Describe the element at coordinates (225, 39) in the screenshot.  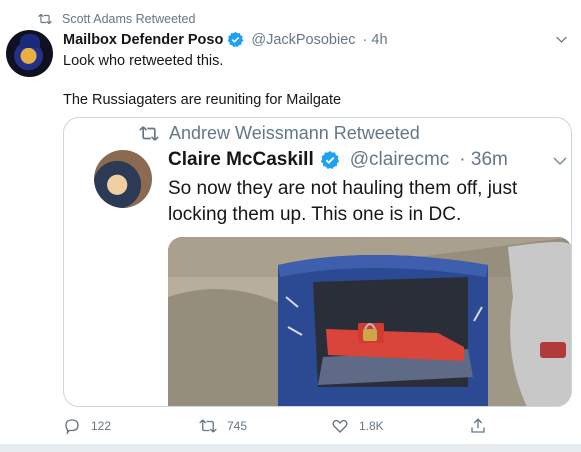
I see `tweet-header: Mailbox Defender Poso @JackPosobiec · 4h` at that location.